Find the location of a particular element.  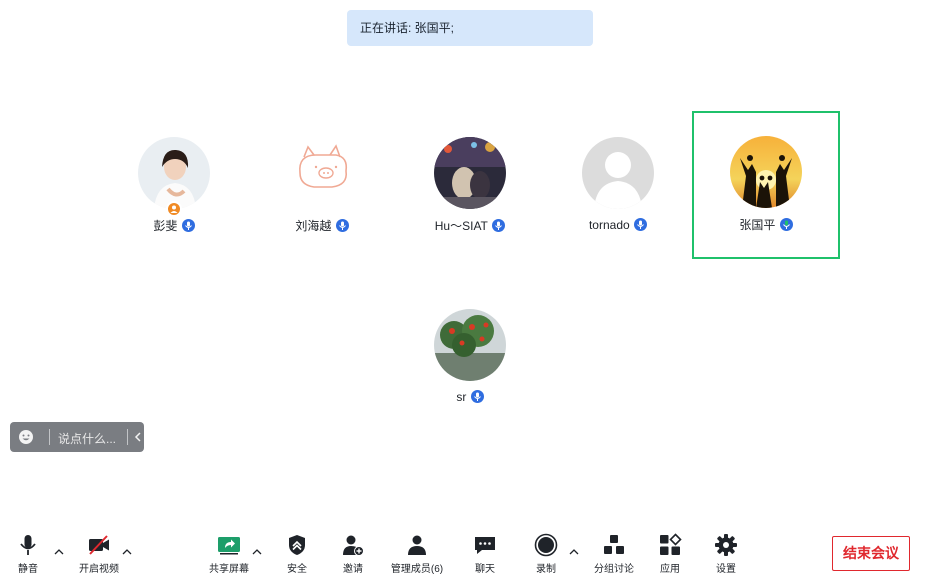

participant-tile: Hu～SIAT is located at coordinates (470, 186).